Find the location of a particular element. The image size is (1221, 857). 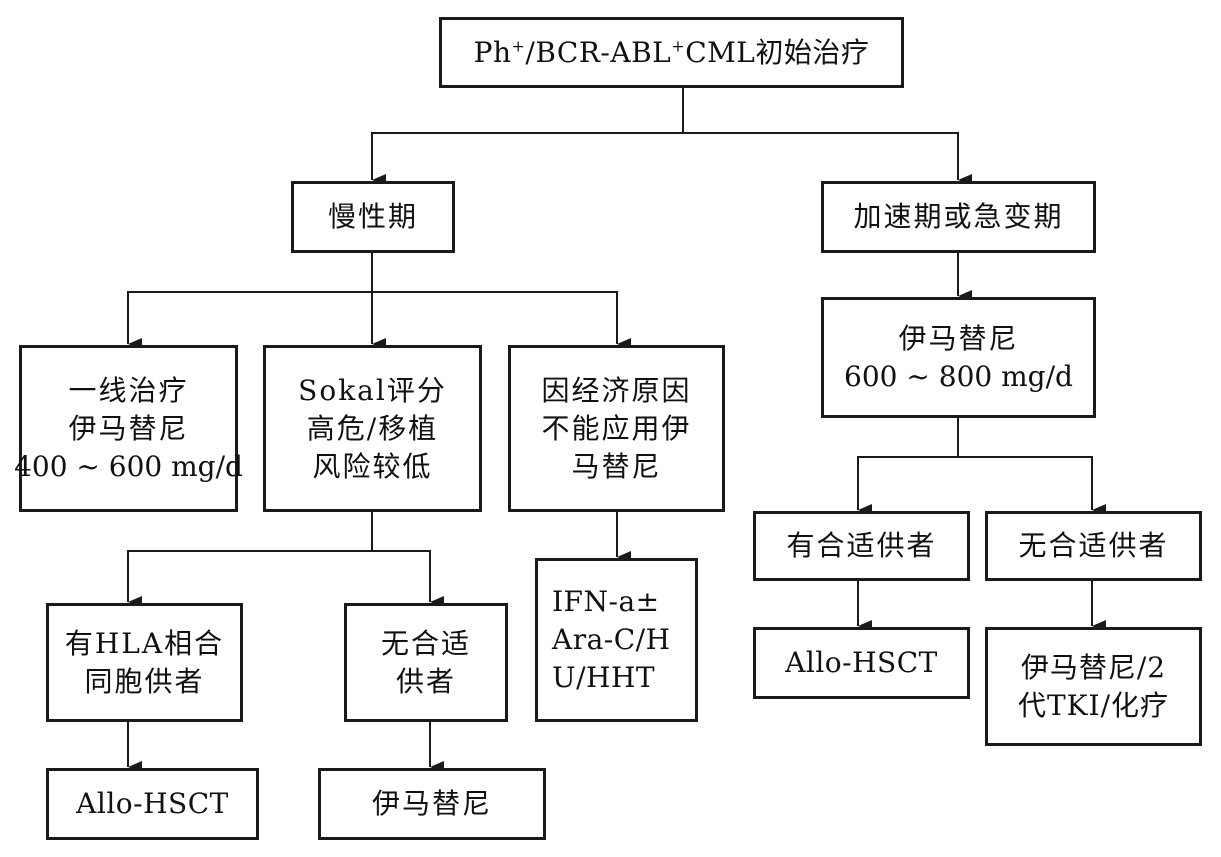

tki-right-label-1: 伊马替尼/2 is located at coordinates (1093, 667).